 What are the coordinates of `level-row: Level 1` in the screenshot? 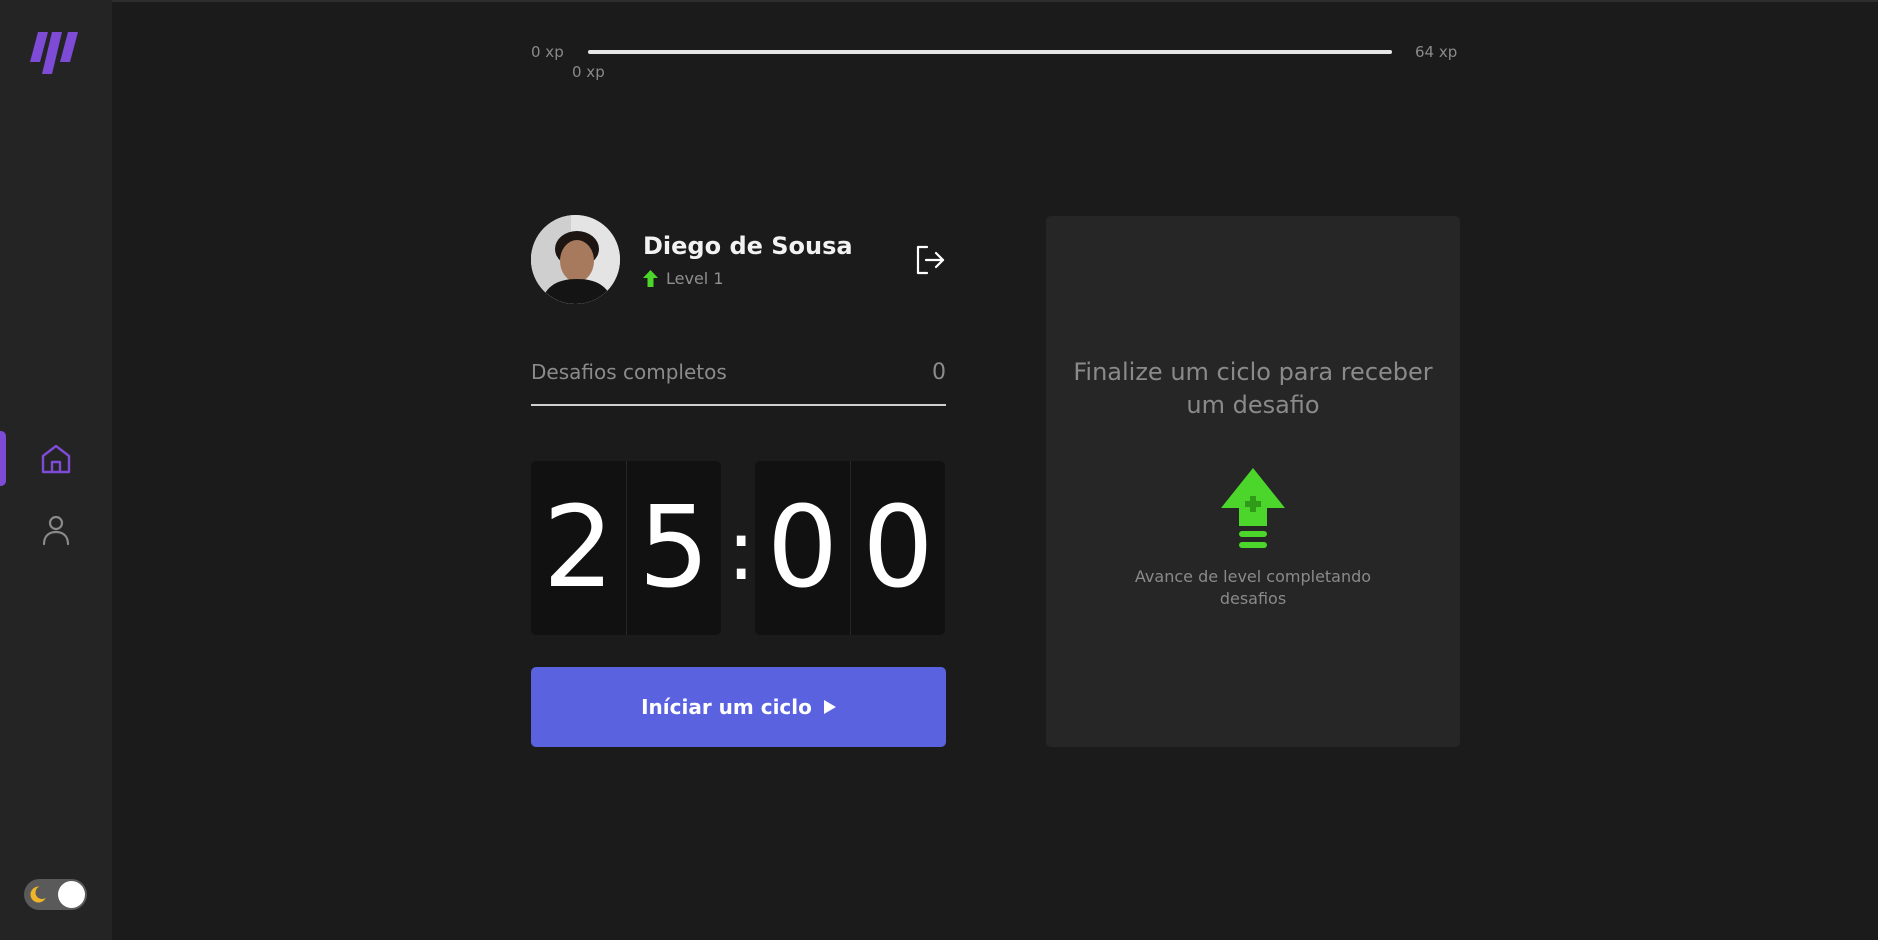 It's located at (683, 278).